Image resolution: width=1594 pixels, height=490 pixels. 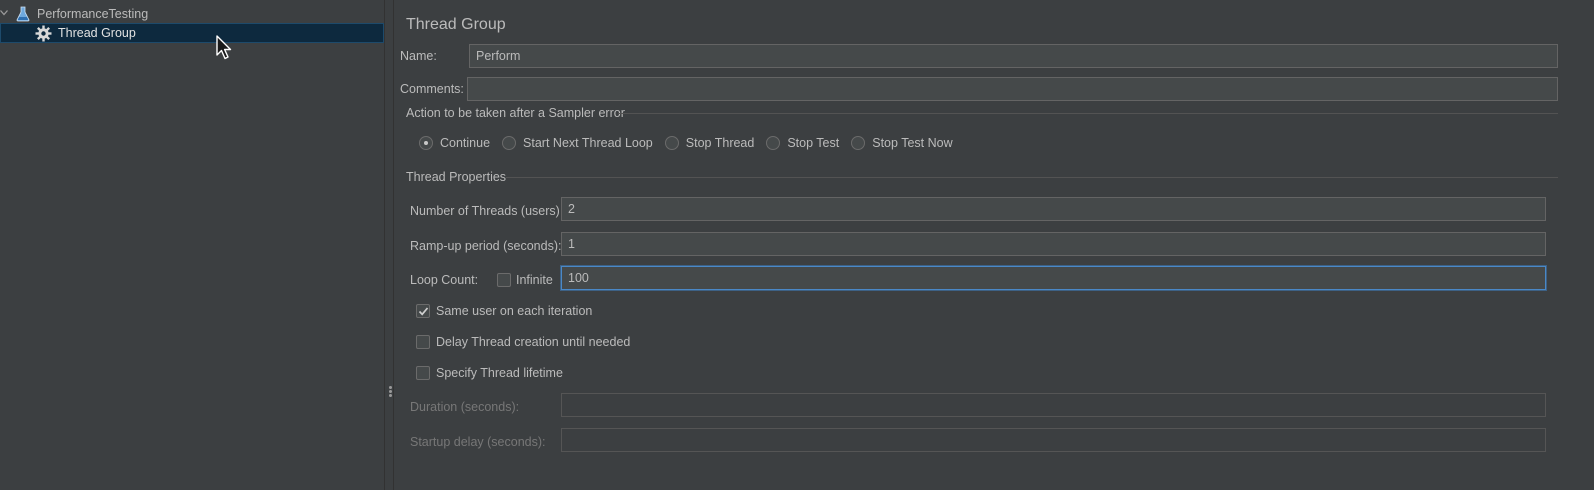 What do you see at coordinates (423, 373) in the screenshot?
I see `thread-lifetime-checkbox` at bounding box center [423, 373].